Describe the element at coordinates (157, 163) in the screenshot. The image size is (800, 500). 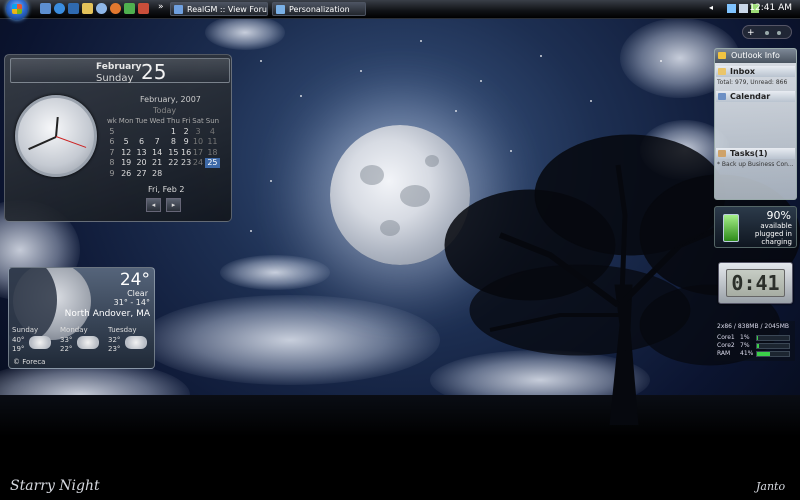
I see `calendar-day-cell: 21` at that location.